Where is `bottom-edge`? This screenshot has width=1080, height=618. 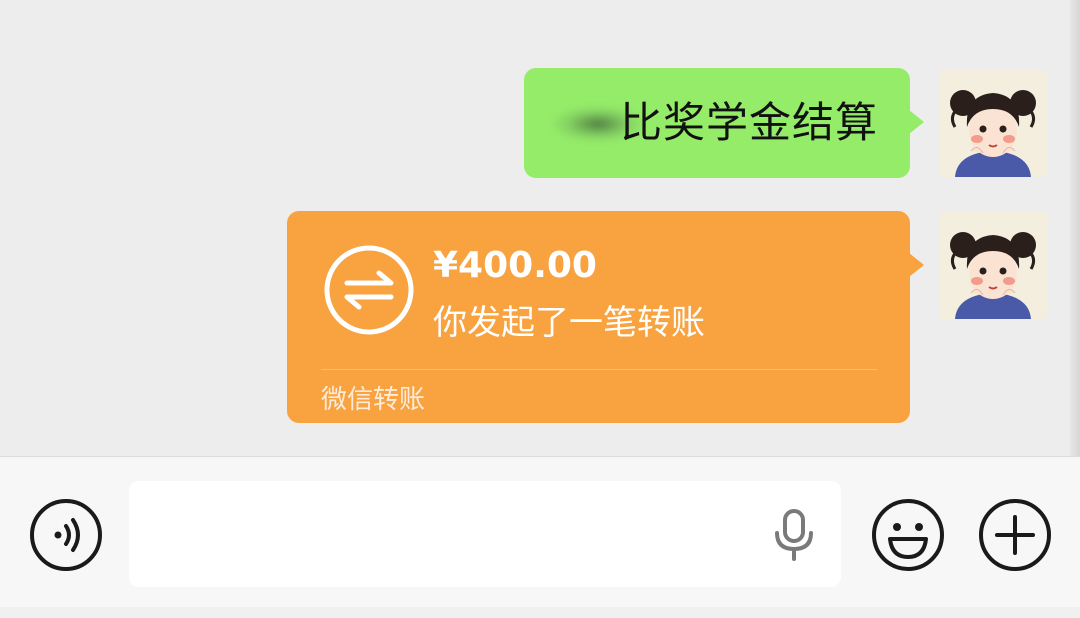
bottom-edge is located at coordinates (540, 612).